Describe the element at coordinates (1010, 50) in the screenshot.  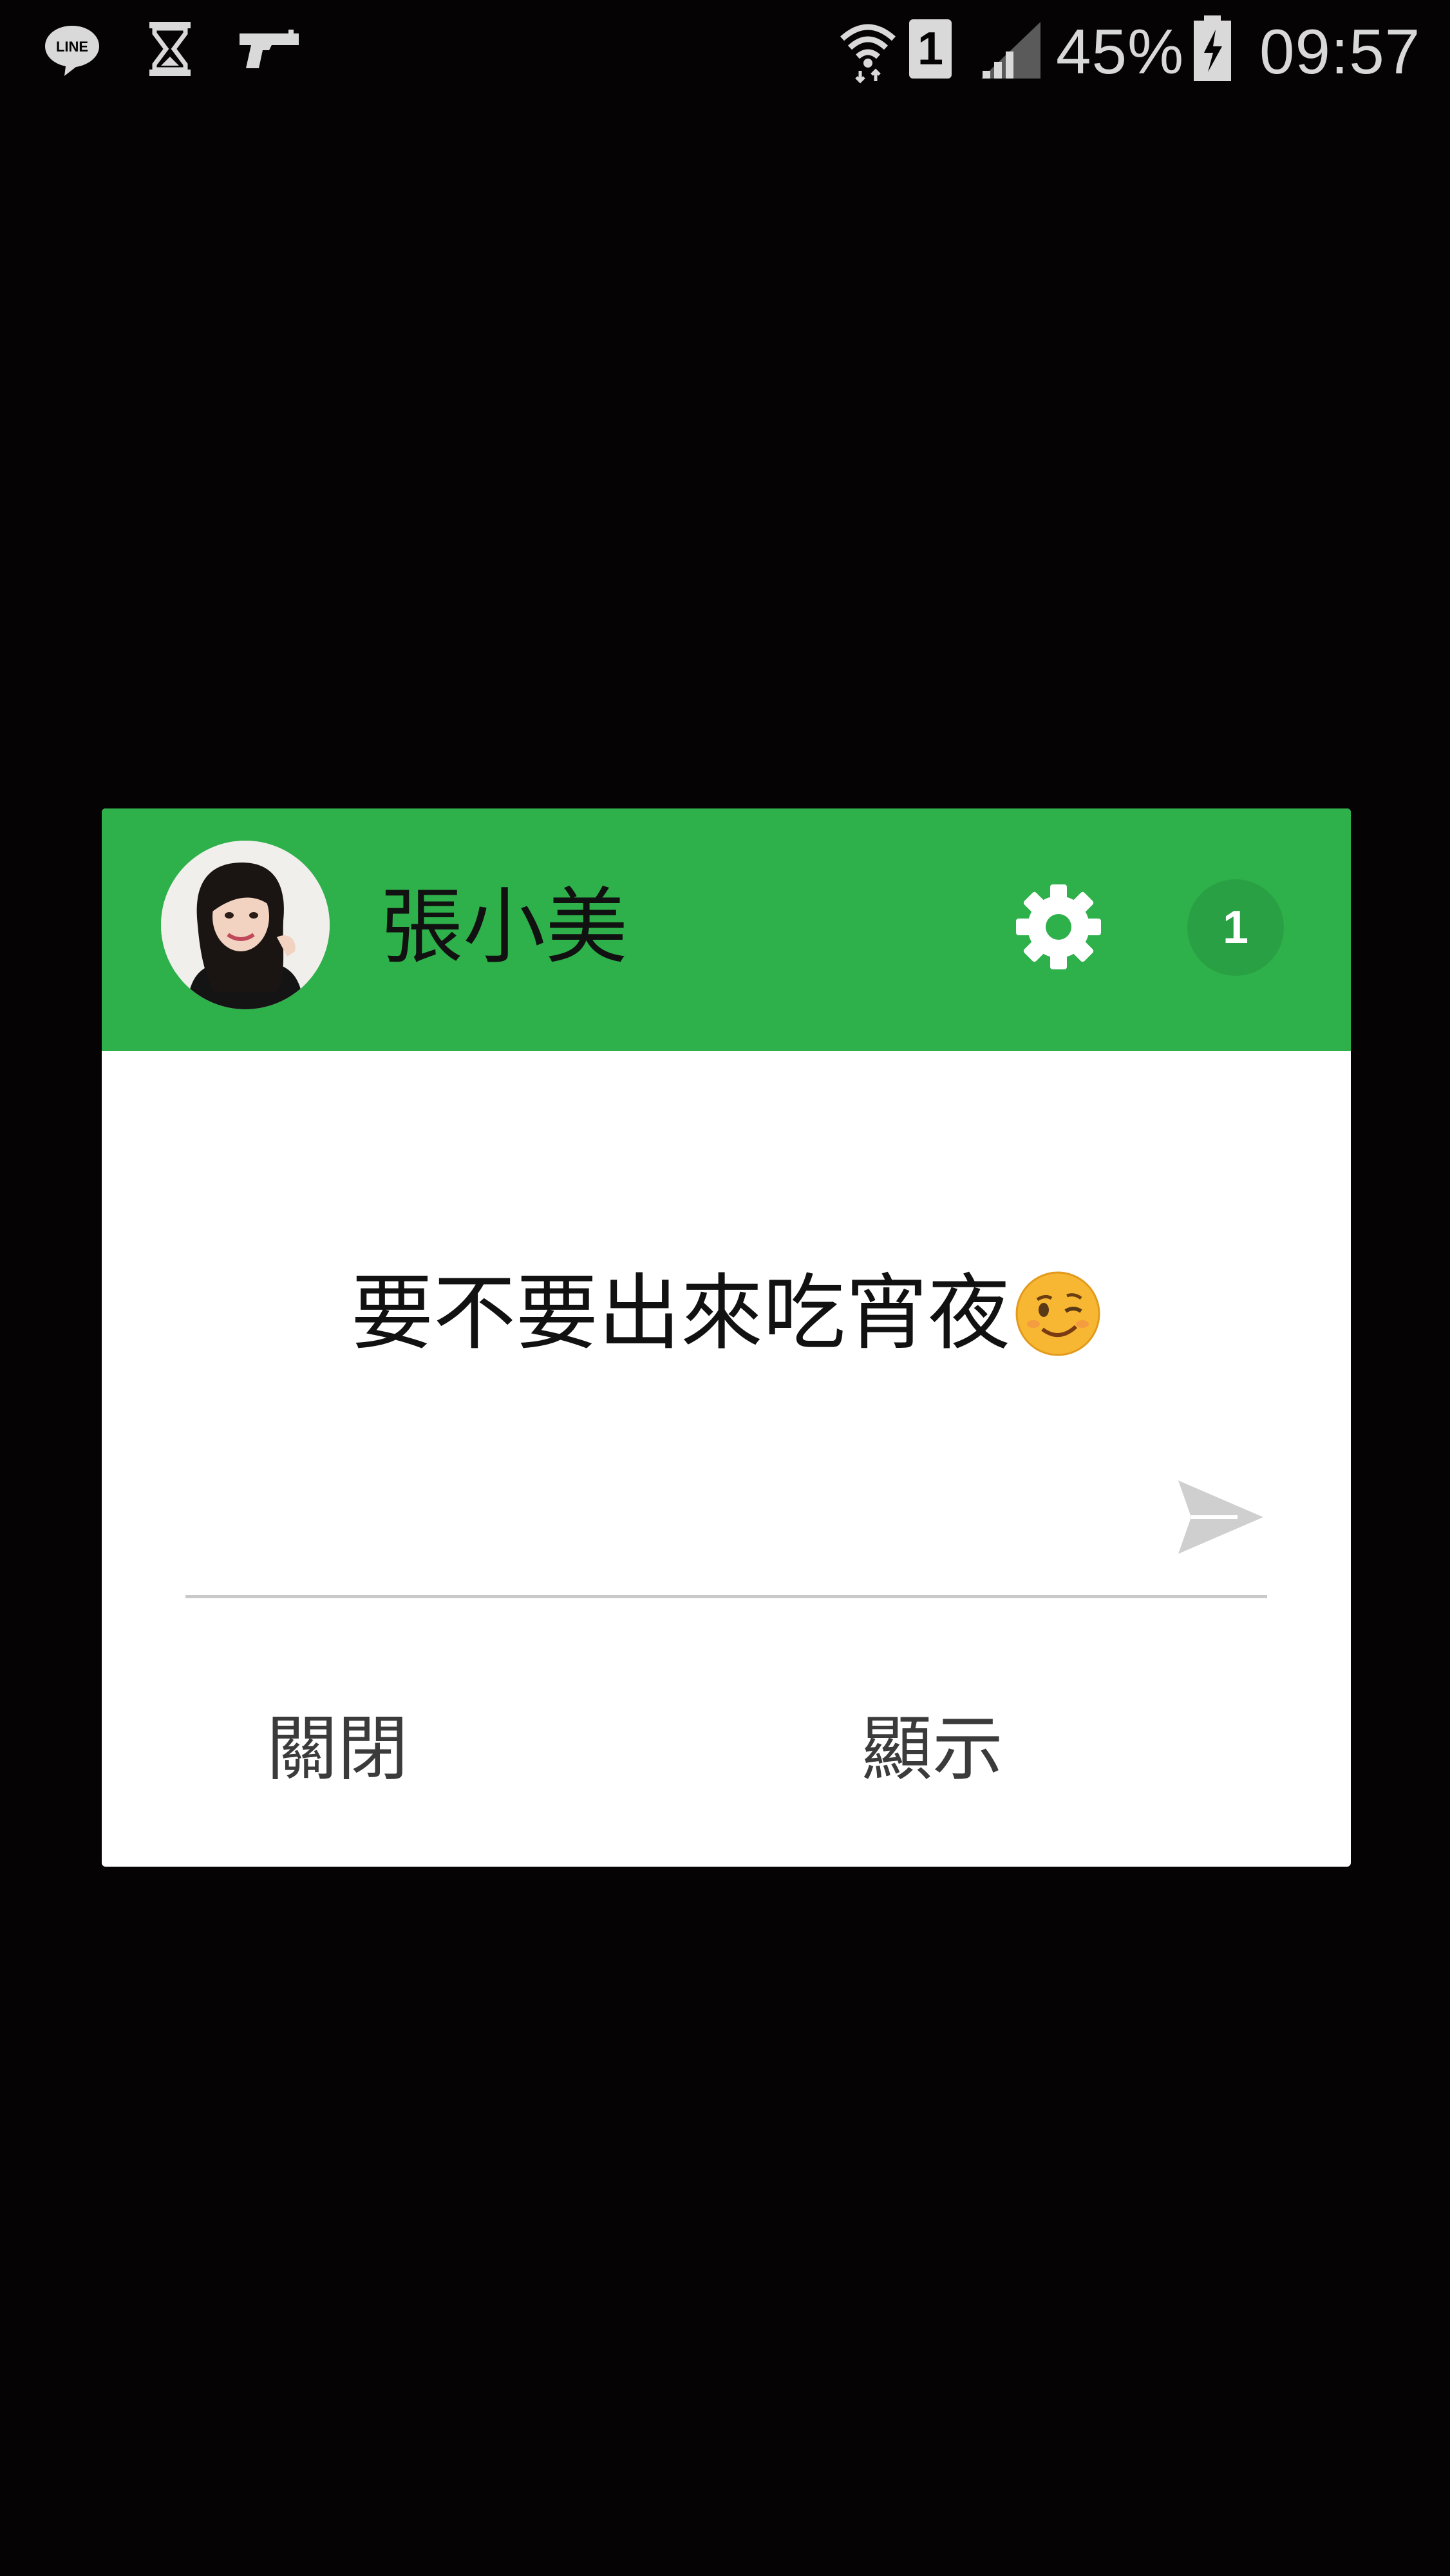
I see `cellular-signal-icon` at that location.